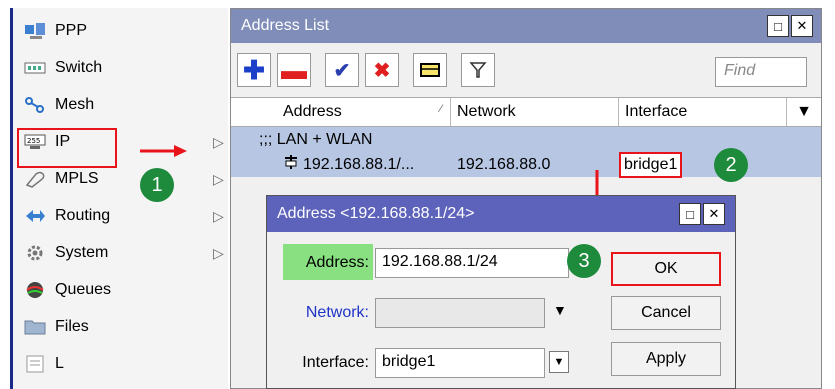 The image size is (835, 389). I want to click on address-input: 192.168.88.1/24, so click(472, 263).